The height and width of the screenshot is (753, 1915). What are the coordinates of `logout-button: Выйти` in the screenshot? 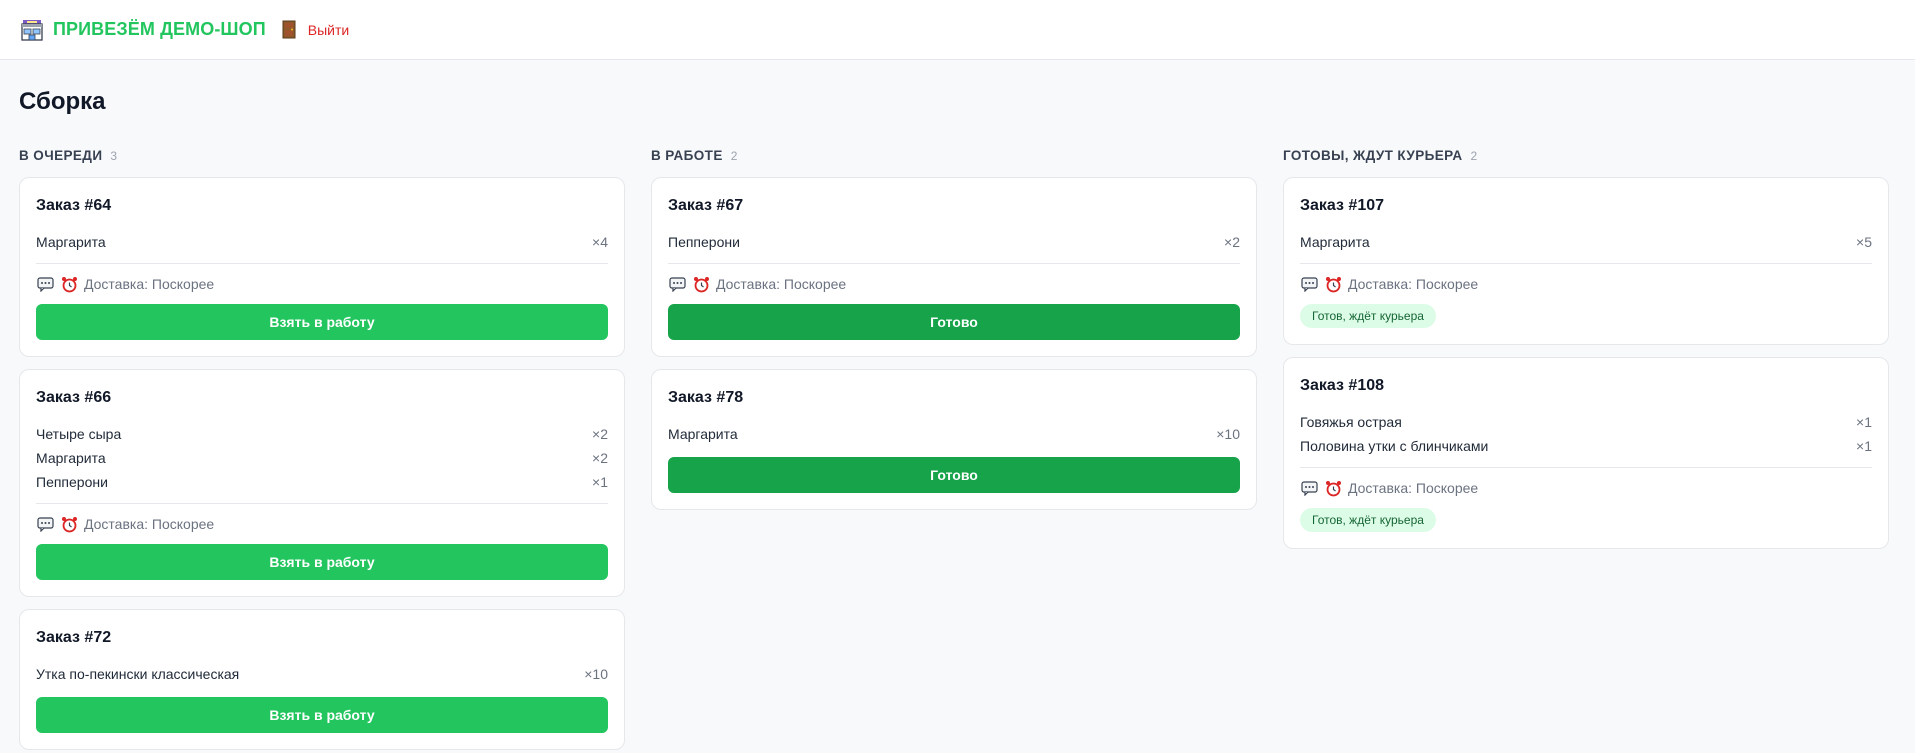 It's located at (315, 29).